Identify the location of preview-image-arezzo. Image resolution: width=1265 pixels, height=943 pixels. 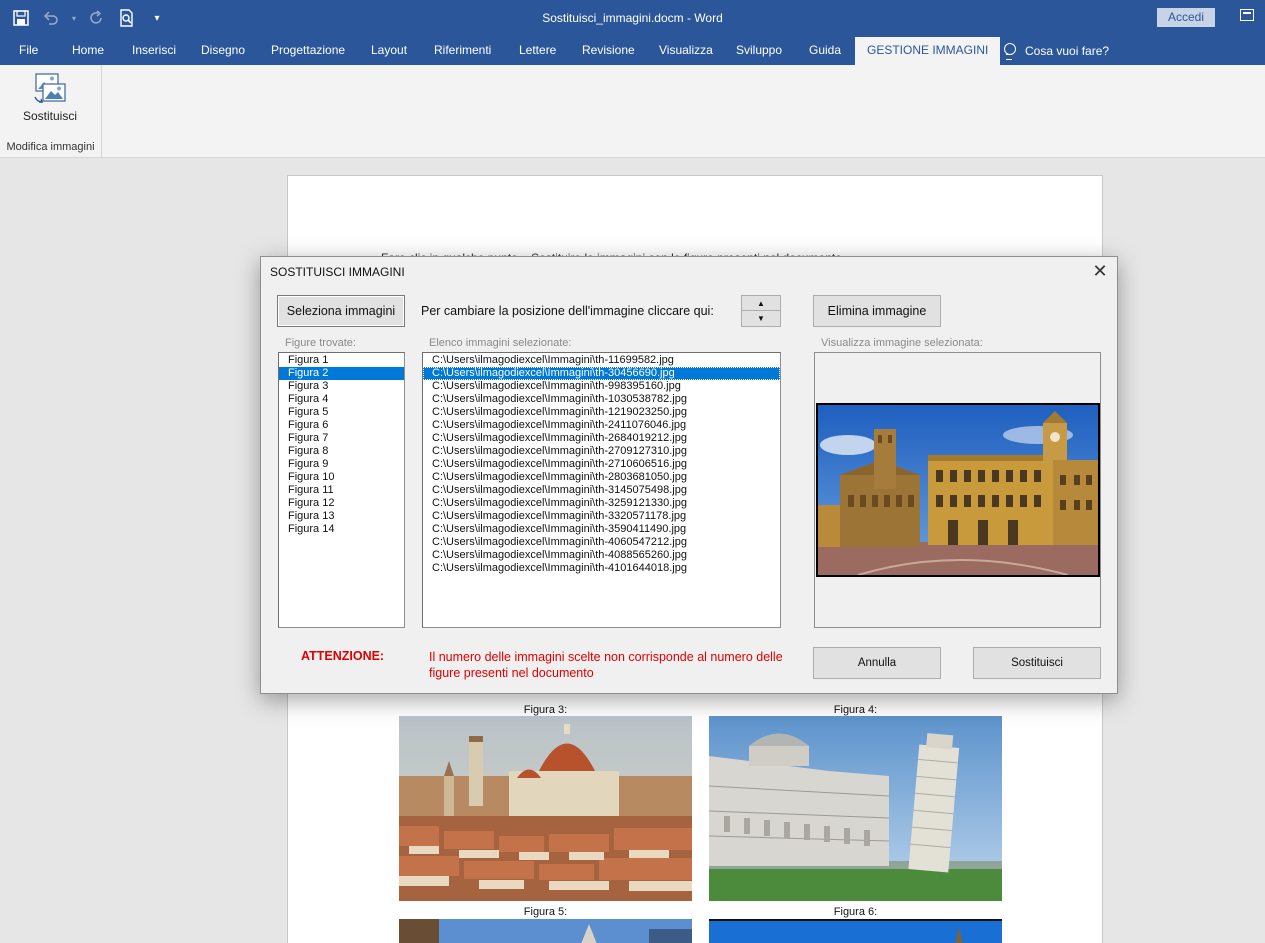
(958, 490).